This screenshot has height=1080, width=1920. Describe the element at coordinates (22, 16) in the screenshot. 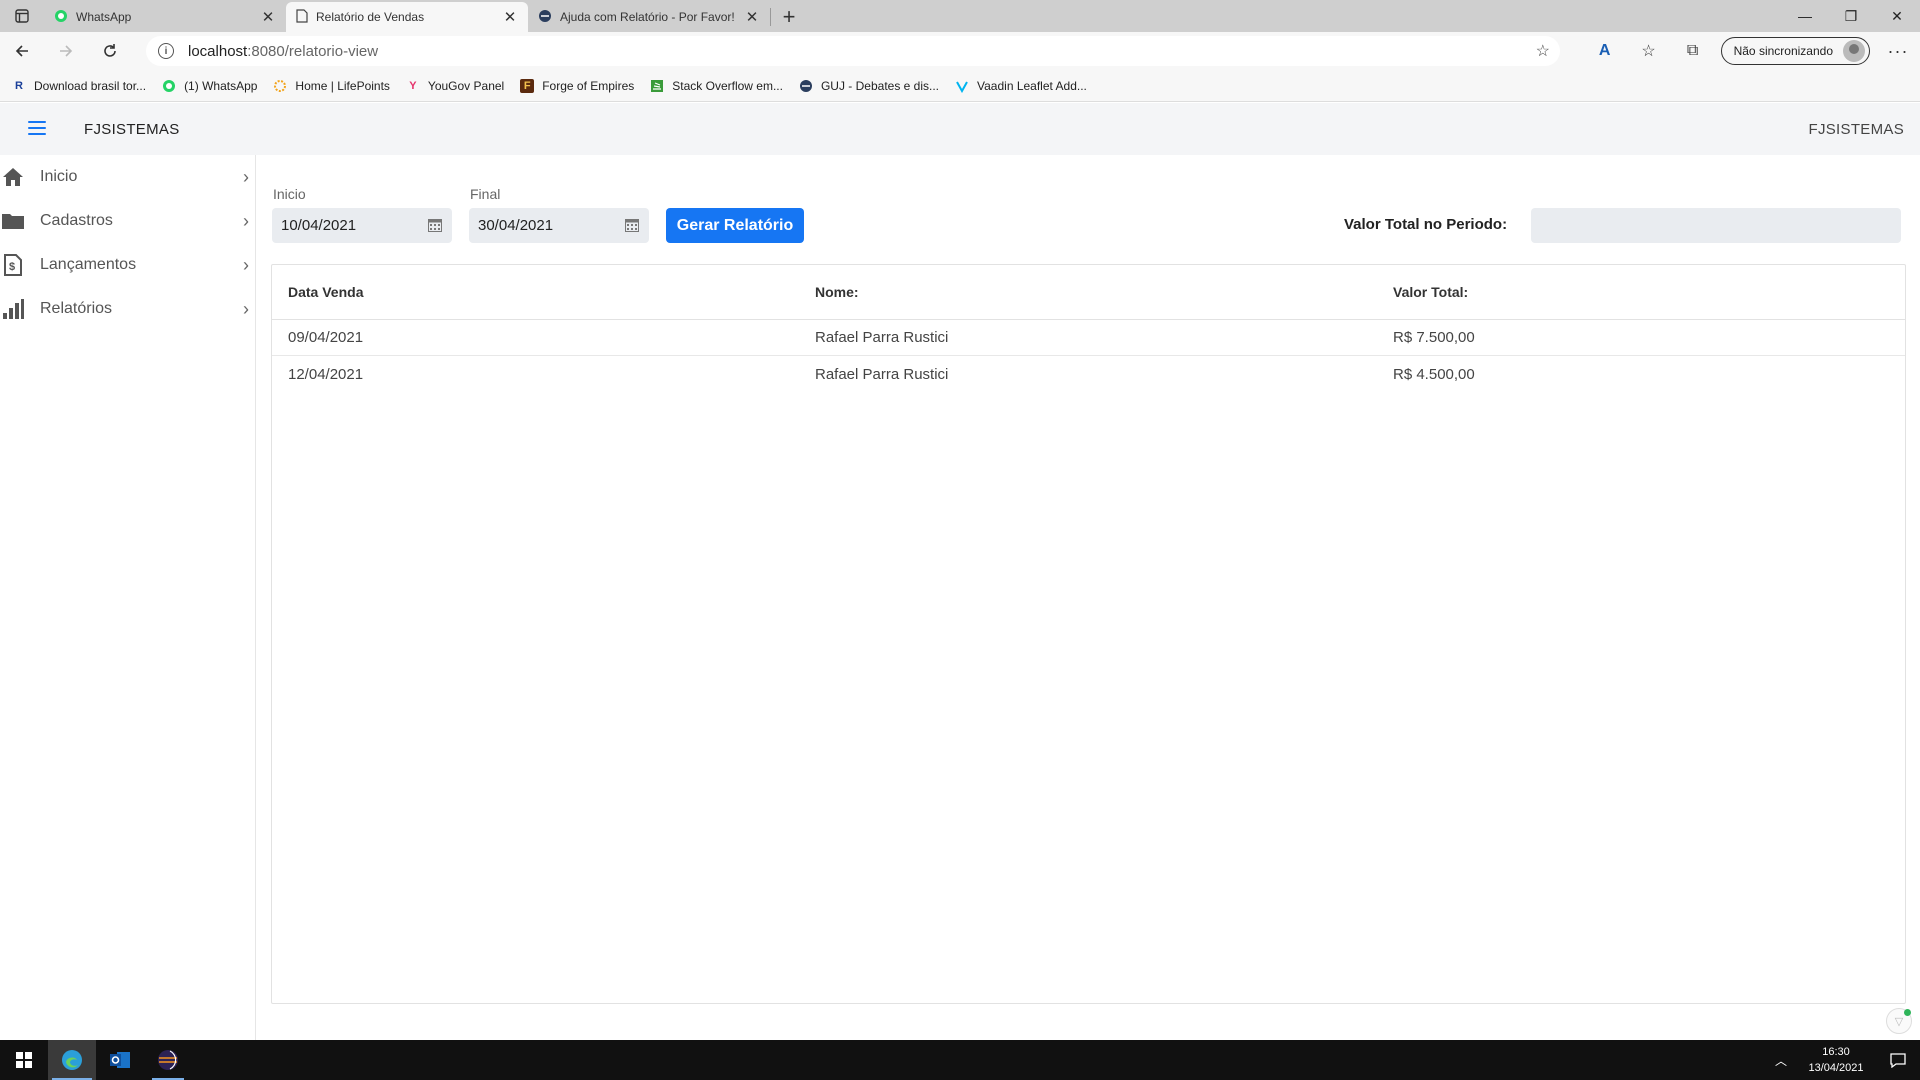

I see `workspaces-icon` at that location.